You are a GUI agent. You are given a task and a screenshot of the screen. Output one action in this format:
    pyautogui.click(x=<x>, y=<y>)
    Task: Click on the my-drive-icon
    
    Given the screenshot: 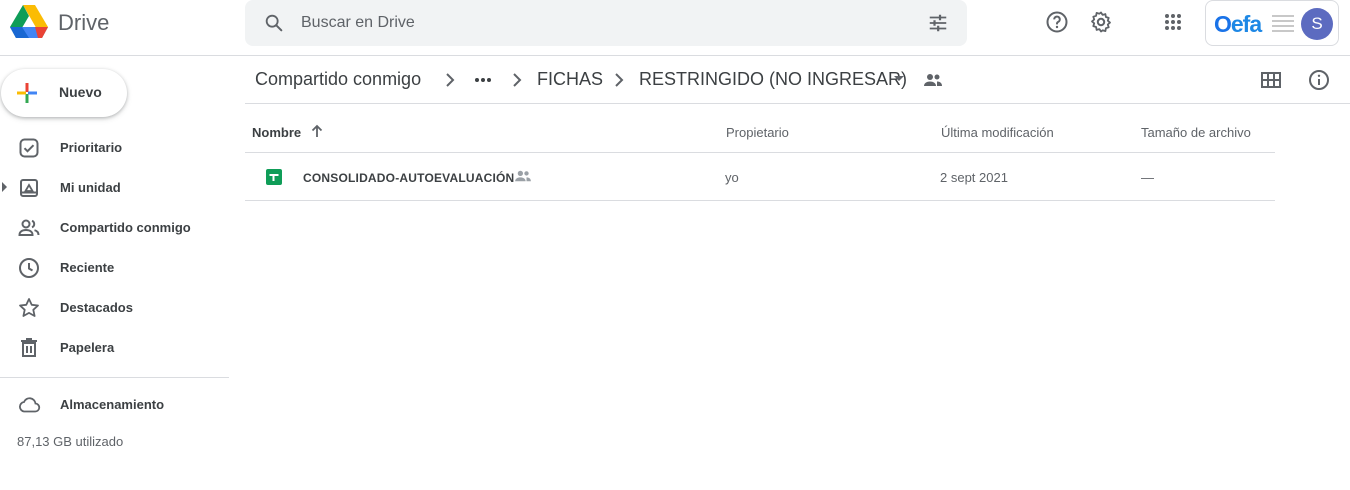 What is the action you would take?
    pyautogui.click(x=29, y=188)
    